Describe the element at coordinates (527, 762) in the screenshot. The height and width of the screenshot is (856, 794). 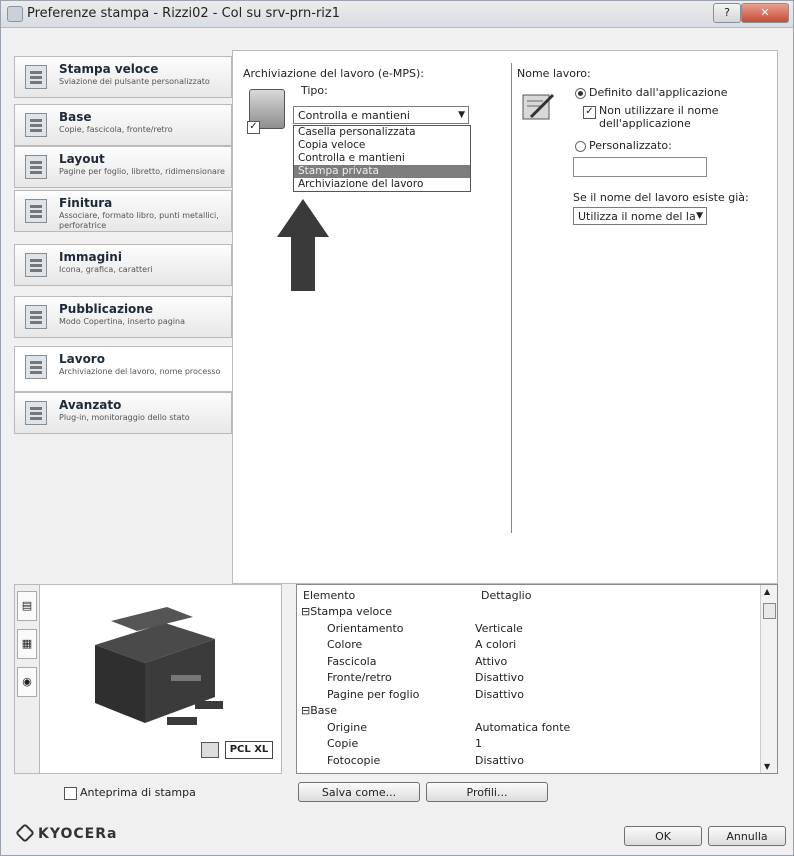
I see `table-row: Fotocopie Disattivo` at that location.